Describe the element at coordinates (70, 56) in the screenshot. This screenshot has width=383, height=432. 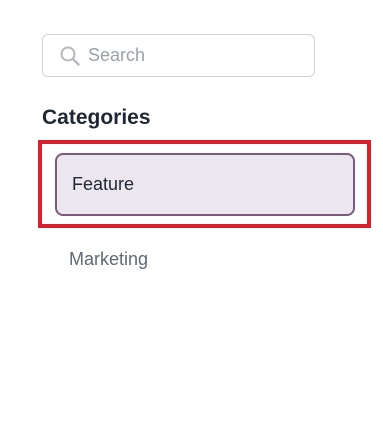
I see `search-icon` at that location.